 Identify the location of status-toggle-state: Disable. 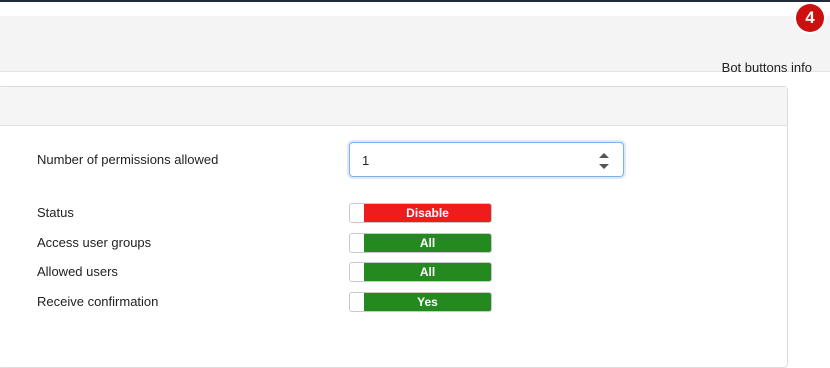
(427, 213).